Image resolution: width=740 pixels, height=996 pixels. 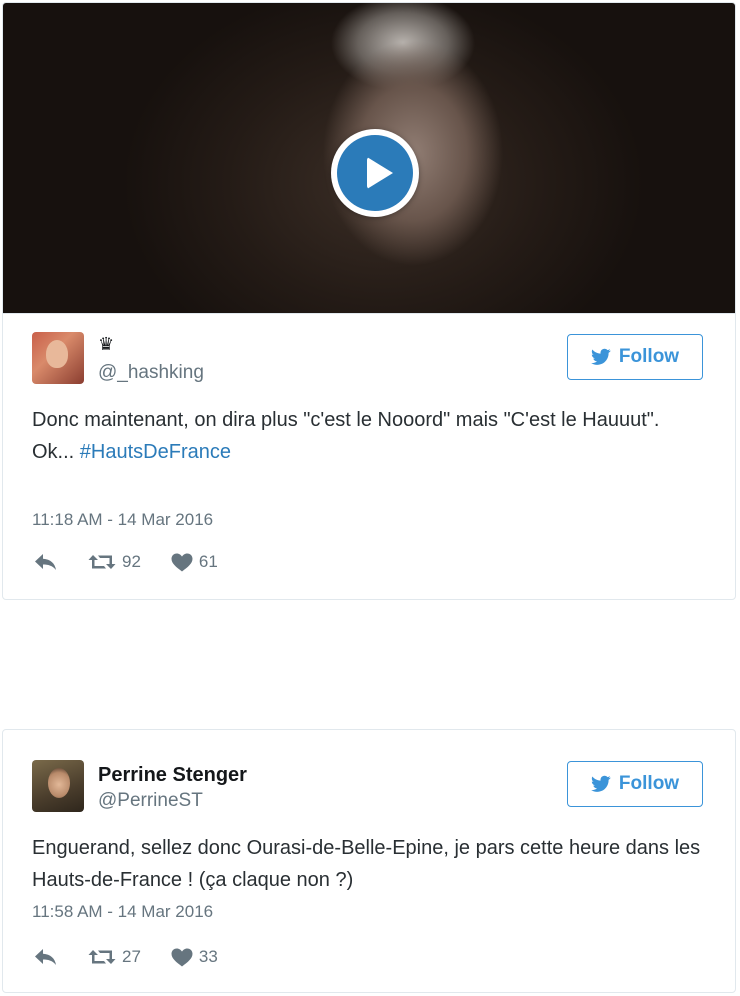 I want to click on timestamp: 11:58 AM - 14 Mar 2016, so click(x=122, y=912).